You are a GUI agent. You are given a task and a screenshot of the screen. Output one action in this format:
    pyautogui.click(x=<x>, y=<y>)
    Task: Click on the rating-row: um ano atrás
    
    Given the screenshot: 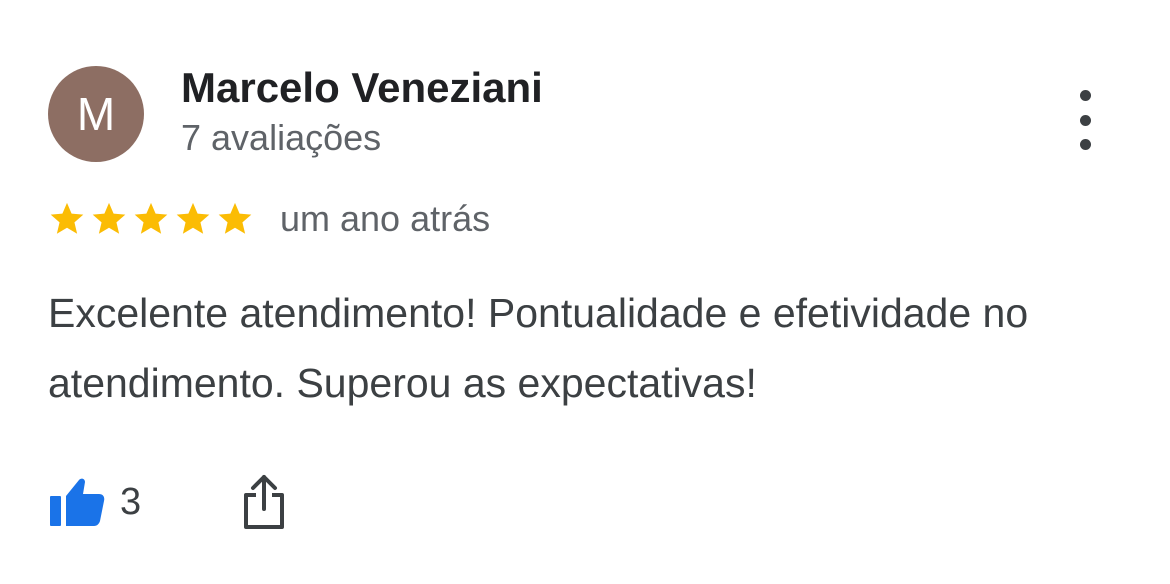 What is the action you would take?
    pyautogui.click(x=269, y=219)
    